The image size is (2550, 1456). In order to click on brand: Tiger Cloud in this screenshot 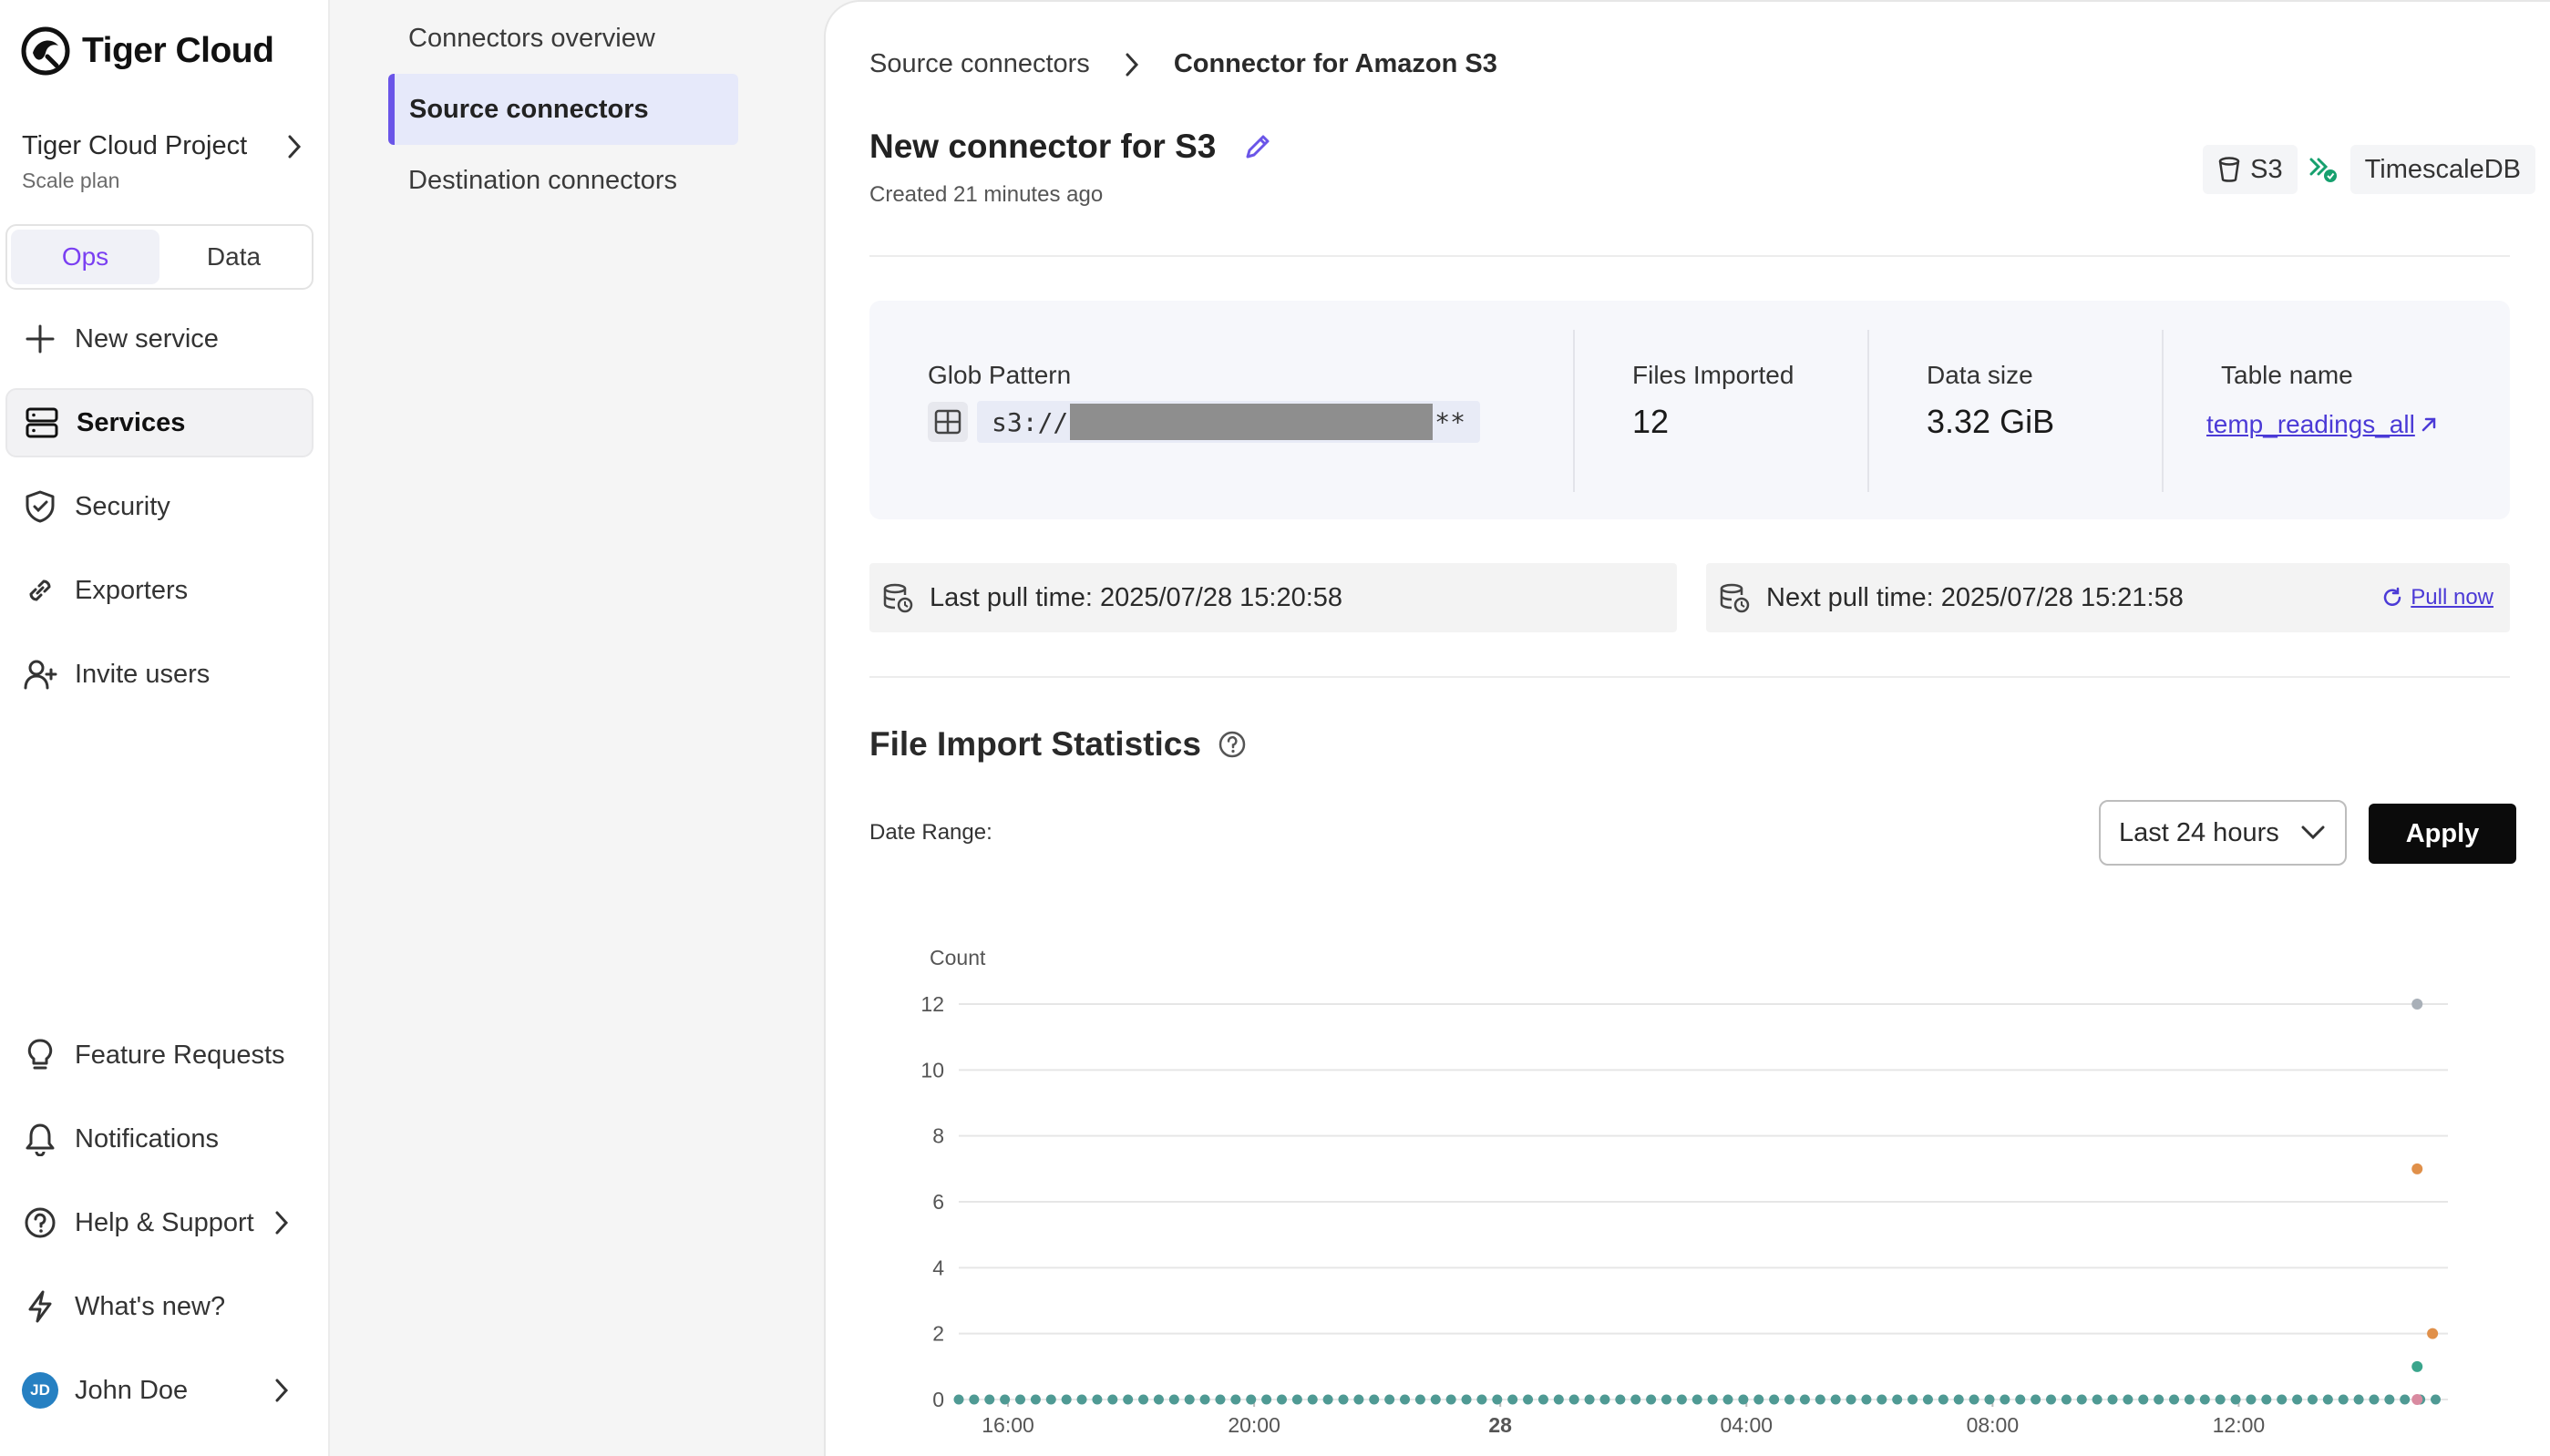, I will do `click(147, 51)`.